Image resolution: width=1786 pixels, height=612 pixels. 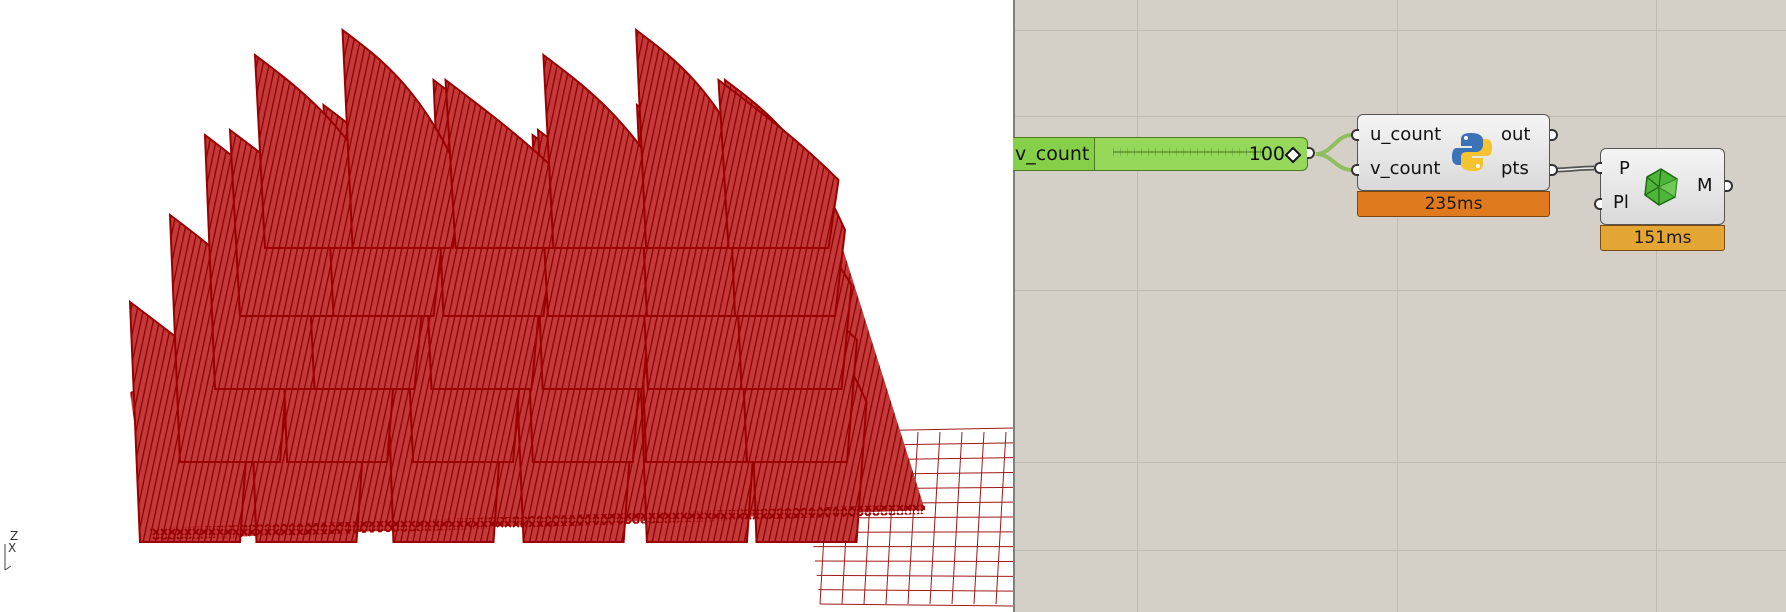 I want to click on mesh-icon, so click(x=1661, y=187).